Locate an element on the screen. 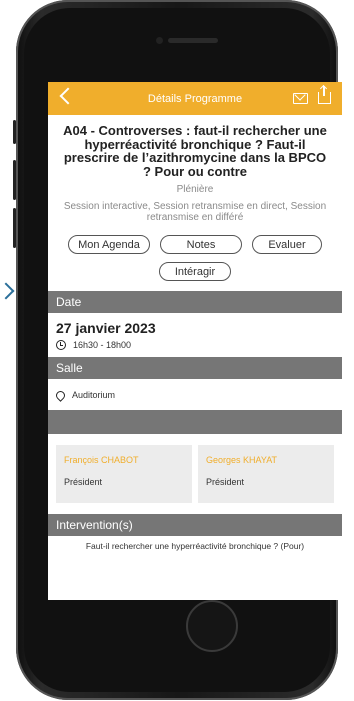 This screenshot has height=701, width=354. chevron-left-icon is located at coordinates (68, 96).